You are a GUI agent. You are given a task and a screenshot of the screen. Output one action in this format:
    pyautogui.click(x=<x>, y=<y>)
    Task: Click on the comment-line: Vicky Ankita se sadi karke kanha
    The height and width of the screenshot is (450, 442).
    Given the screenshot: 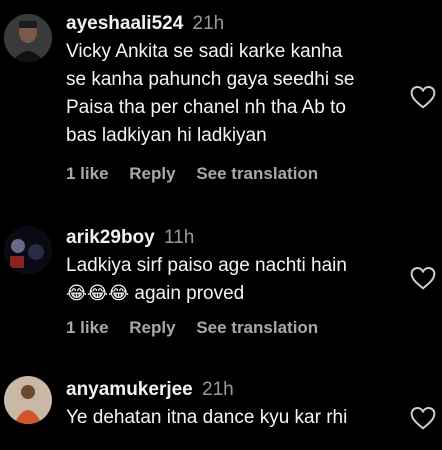 What is the action you would take?
    pyautogui.click(x=204, y=51)
    